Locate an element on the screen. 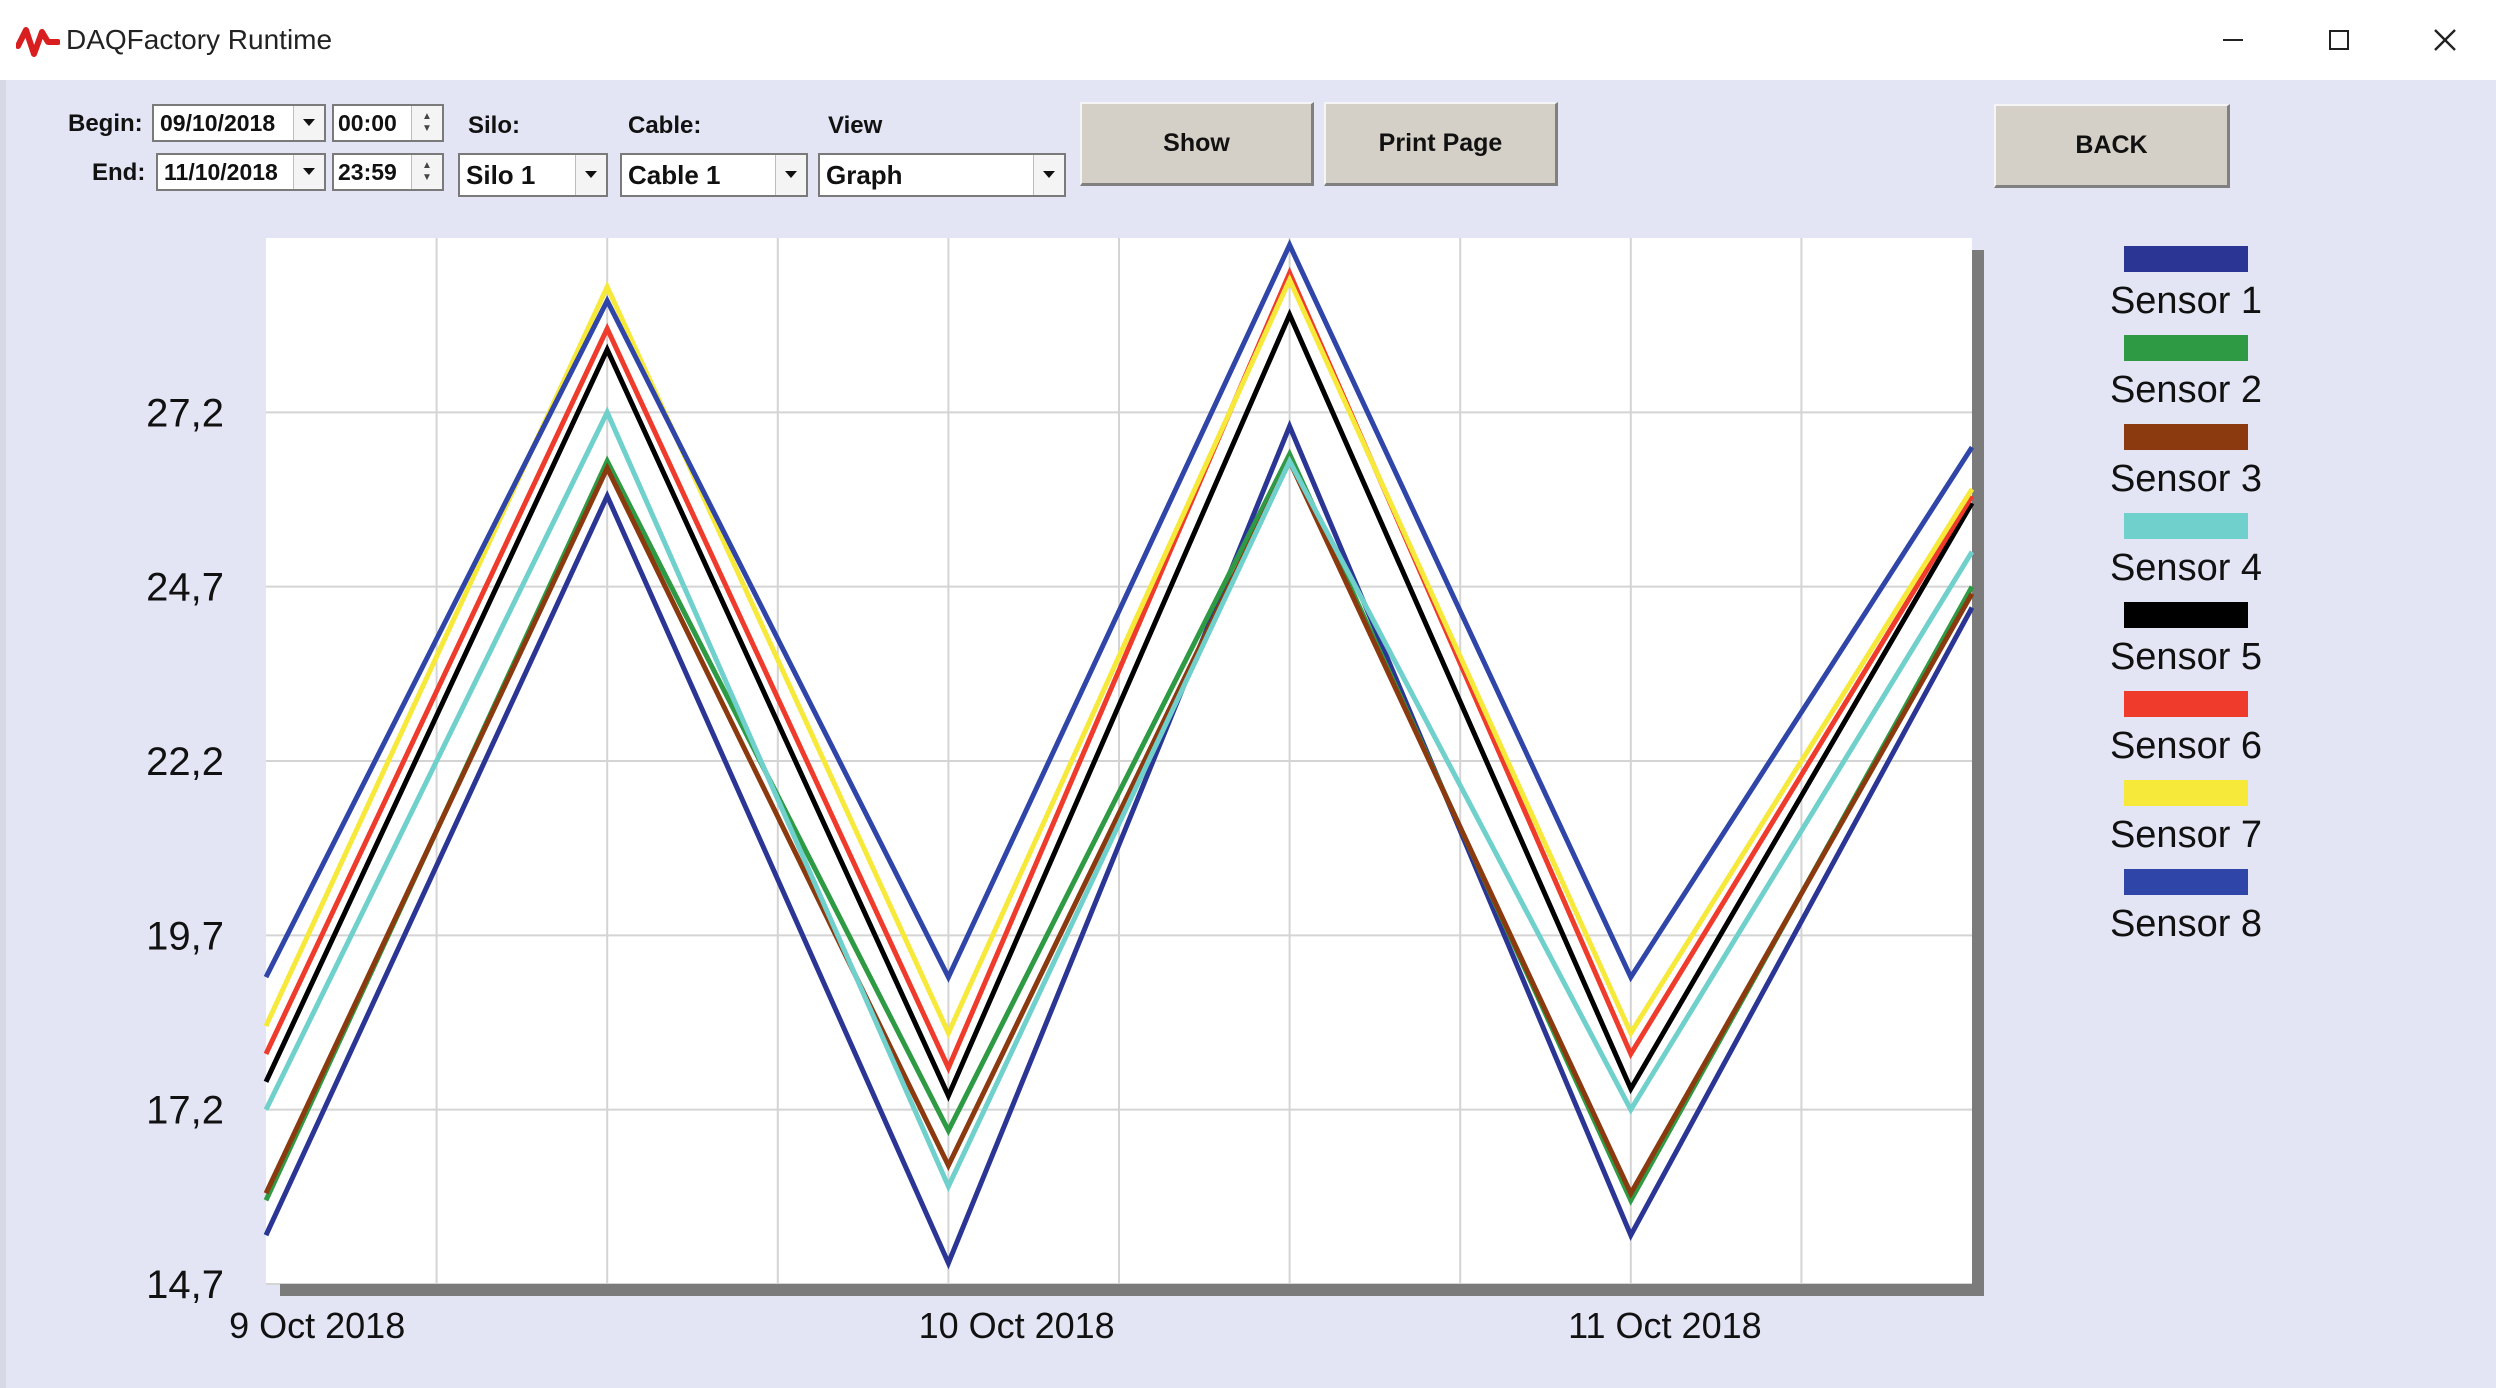 Image resolution: width=2496 pixels, height=1388 pixels. x-tick-label: 9 Oct 2018 is located at coordinates (317, 1325).